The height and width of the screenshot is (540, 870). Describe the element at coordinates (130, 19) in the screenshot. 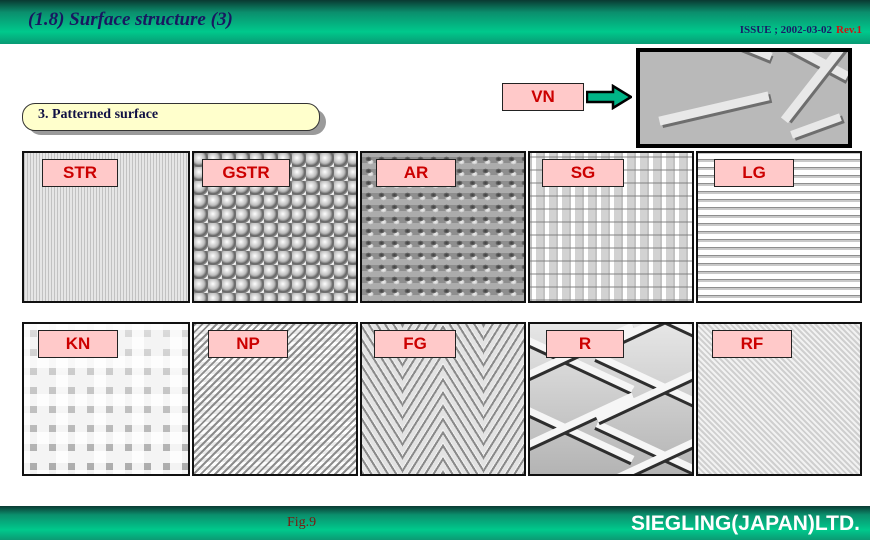

I see `page-title: (1.8) Surface structure (3)` at that location.